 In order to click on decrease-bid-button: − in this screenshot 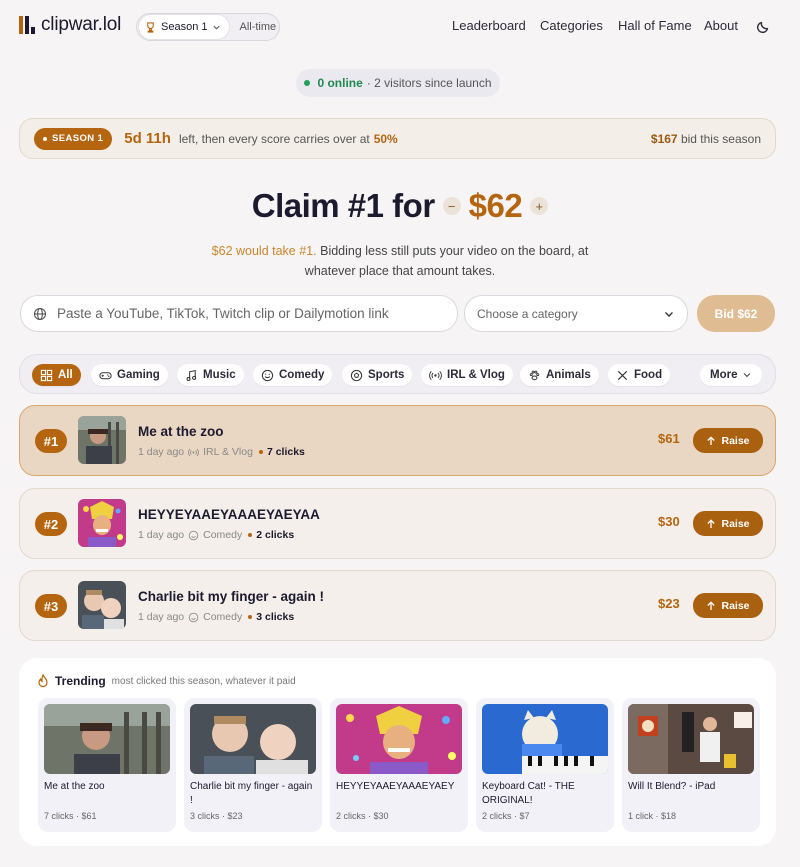, I will do `click(451, 206)`.